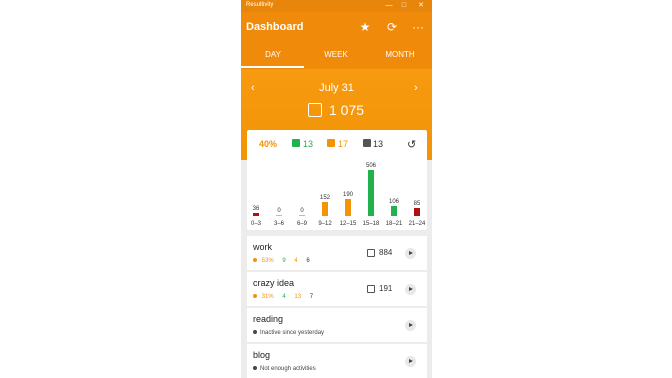 The width and height of the screenshot is (672, 378). I want to click on activity-status-text: Not enough activities, so click(288, 369).